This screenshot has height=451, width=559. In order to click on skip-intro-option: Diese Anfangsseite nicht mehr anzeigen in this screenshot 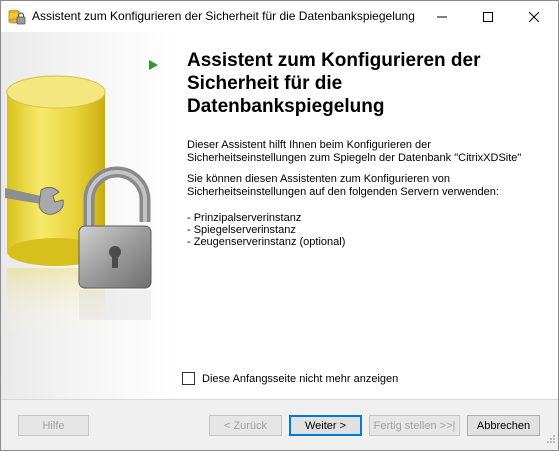, I will do `click(290, 378)`.